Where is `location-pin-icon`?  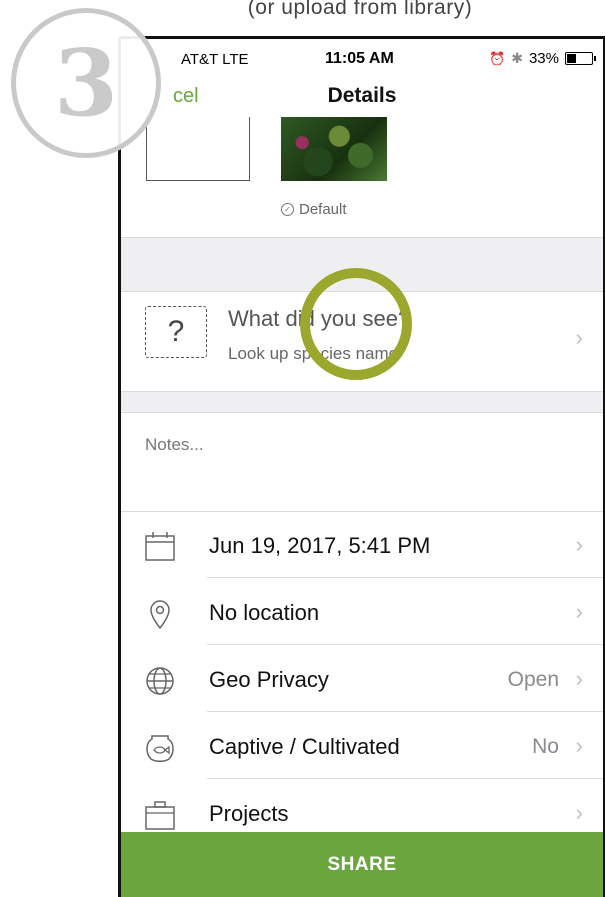
location-pin-icon is located at coordinates (160, 615).